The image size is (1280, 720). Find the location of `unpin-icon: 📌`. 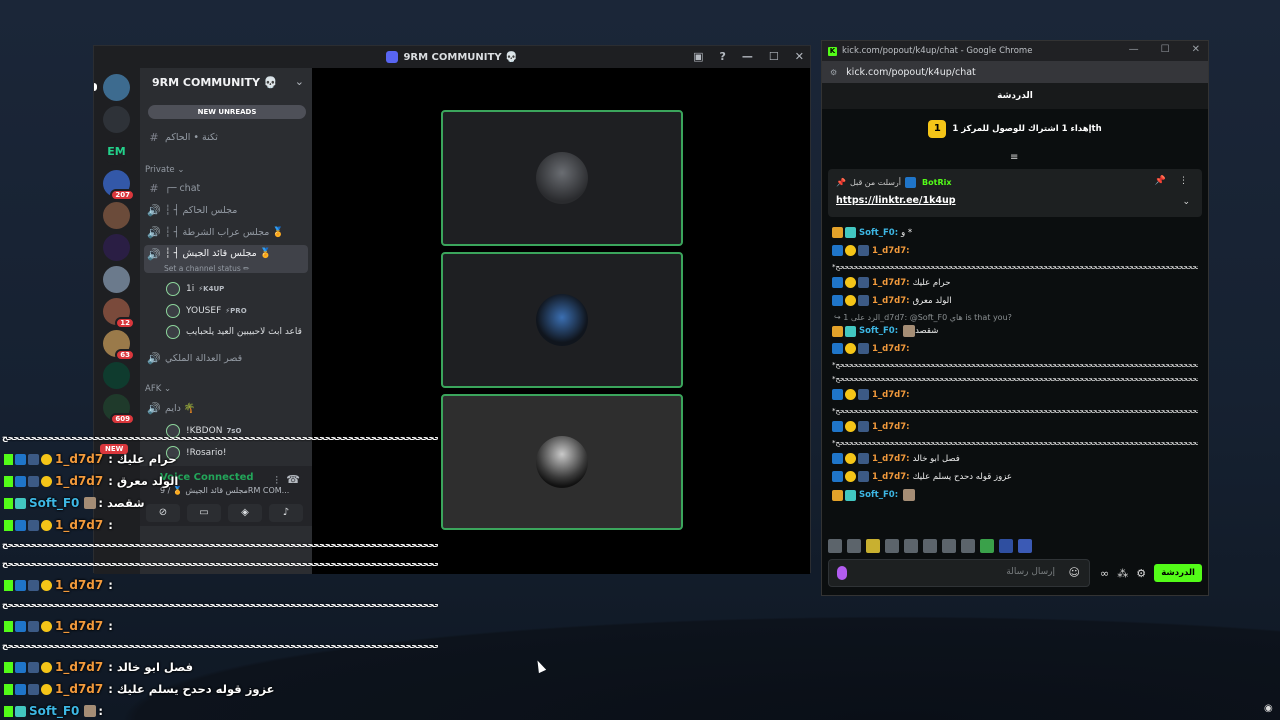

unpin-icon: 📌 is located at coordinates (1160, 181).